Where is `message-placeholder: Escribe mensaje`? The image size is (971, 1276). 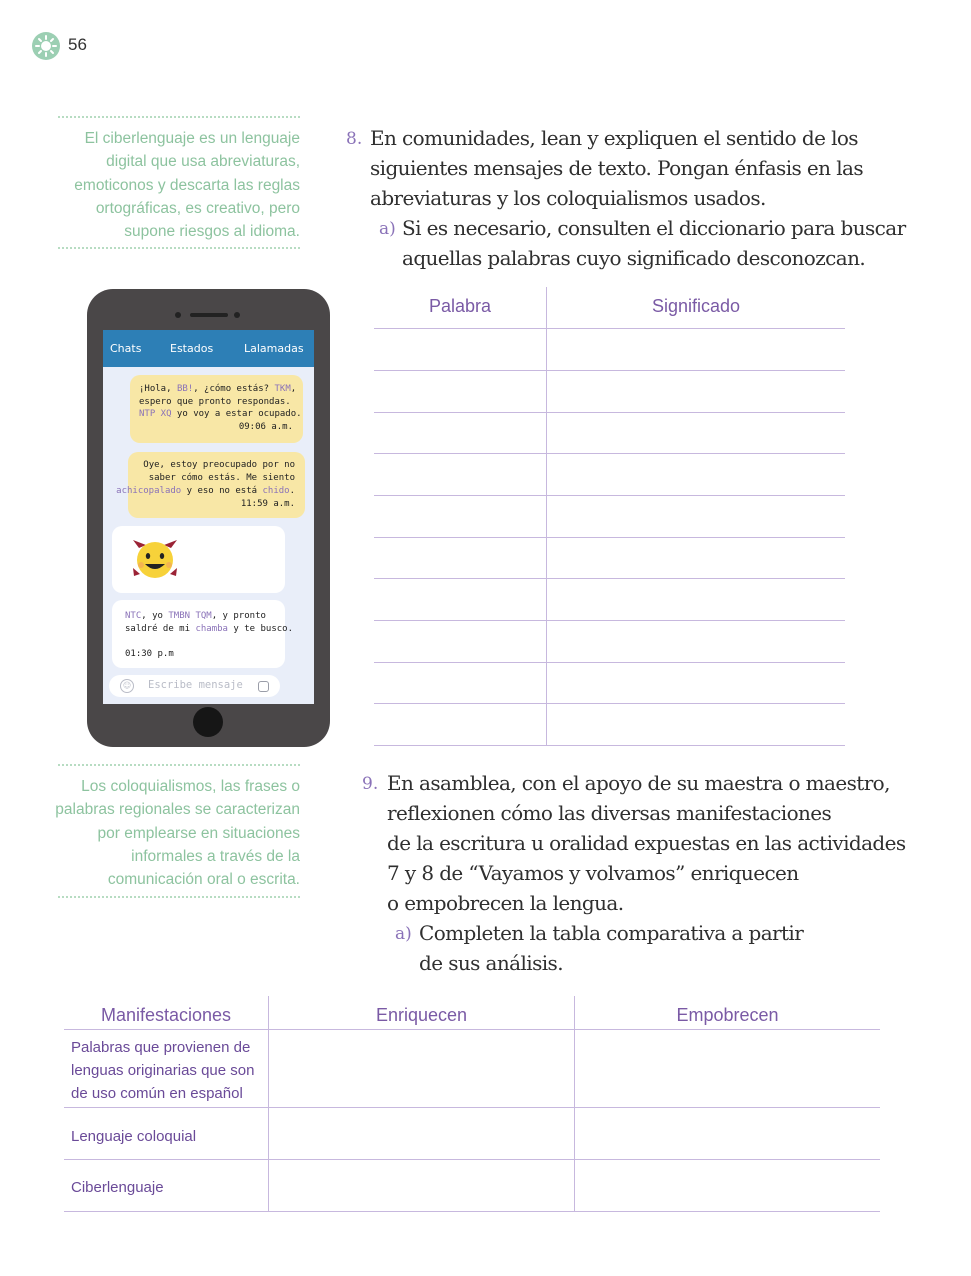
message-placeholder: Escribe mensaje is located at coordinates (195, 685).